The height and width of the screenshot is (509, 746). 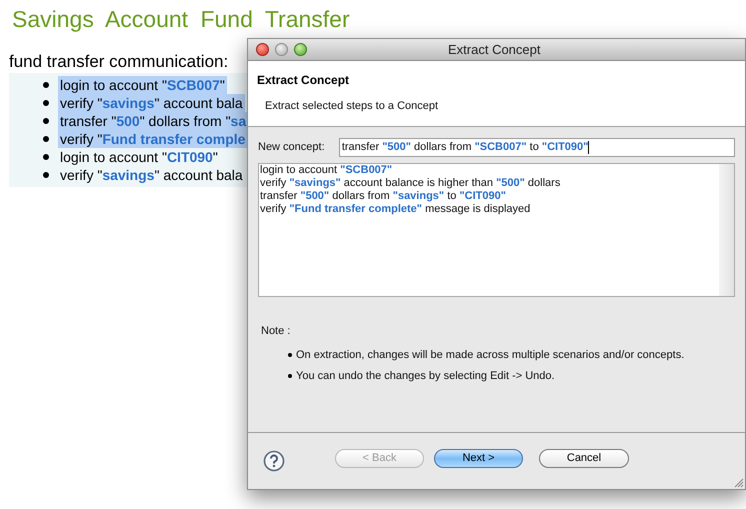 What do you see at coordinates (153, 121) in the screenshot?
I see `step-text: transfer "500" dollars from "sa` at bounding box center [153, 121].